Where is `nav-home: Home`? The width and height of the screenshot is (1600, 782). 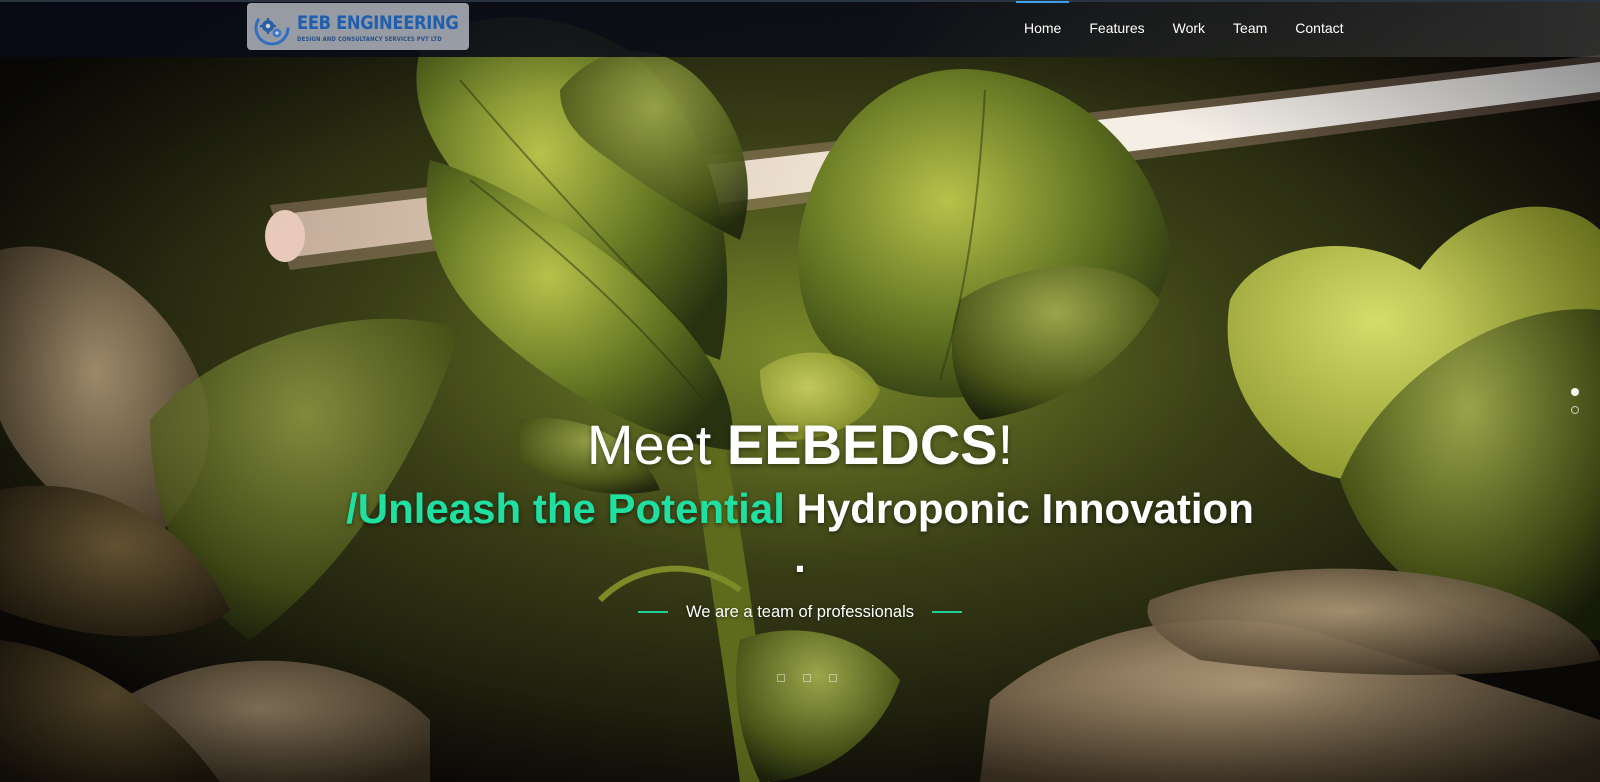
nav-home: Home is located at coordinates (1042, 27).